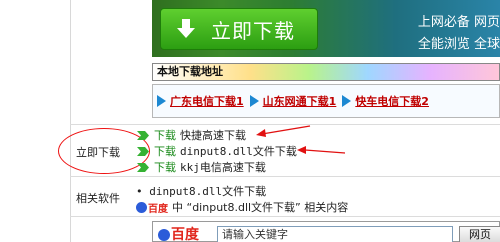  I want to click on download-link-text: kkj电信高速下载, so click(223, 167).